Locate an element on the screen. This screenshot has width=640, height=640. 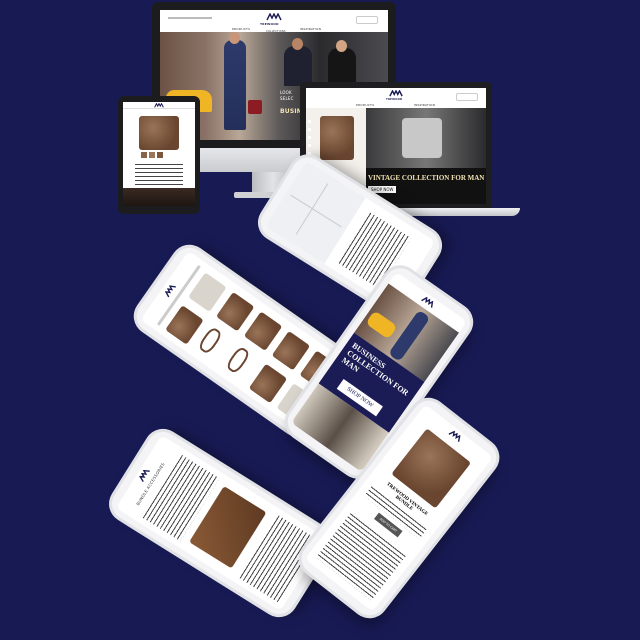
laptop-nav-products: PRODUCTS is located at coordinates (365, 105).